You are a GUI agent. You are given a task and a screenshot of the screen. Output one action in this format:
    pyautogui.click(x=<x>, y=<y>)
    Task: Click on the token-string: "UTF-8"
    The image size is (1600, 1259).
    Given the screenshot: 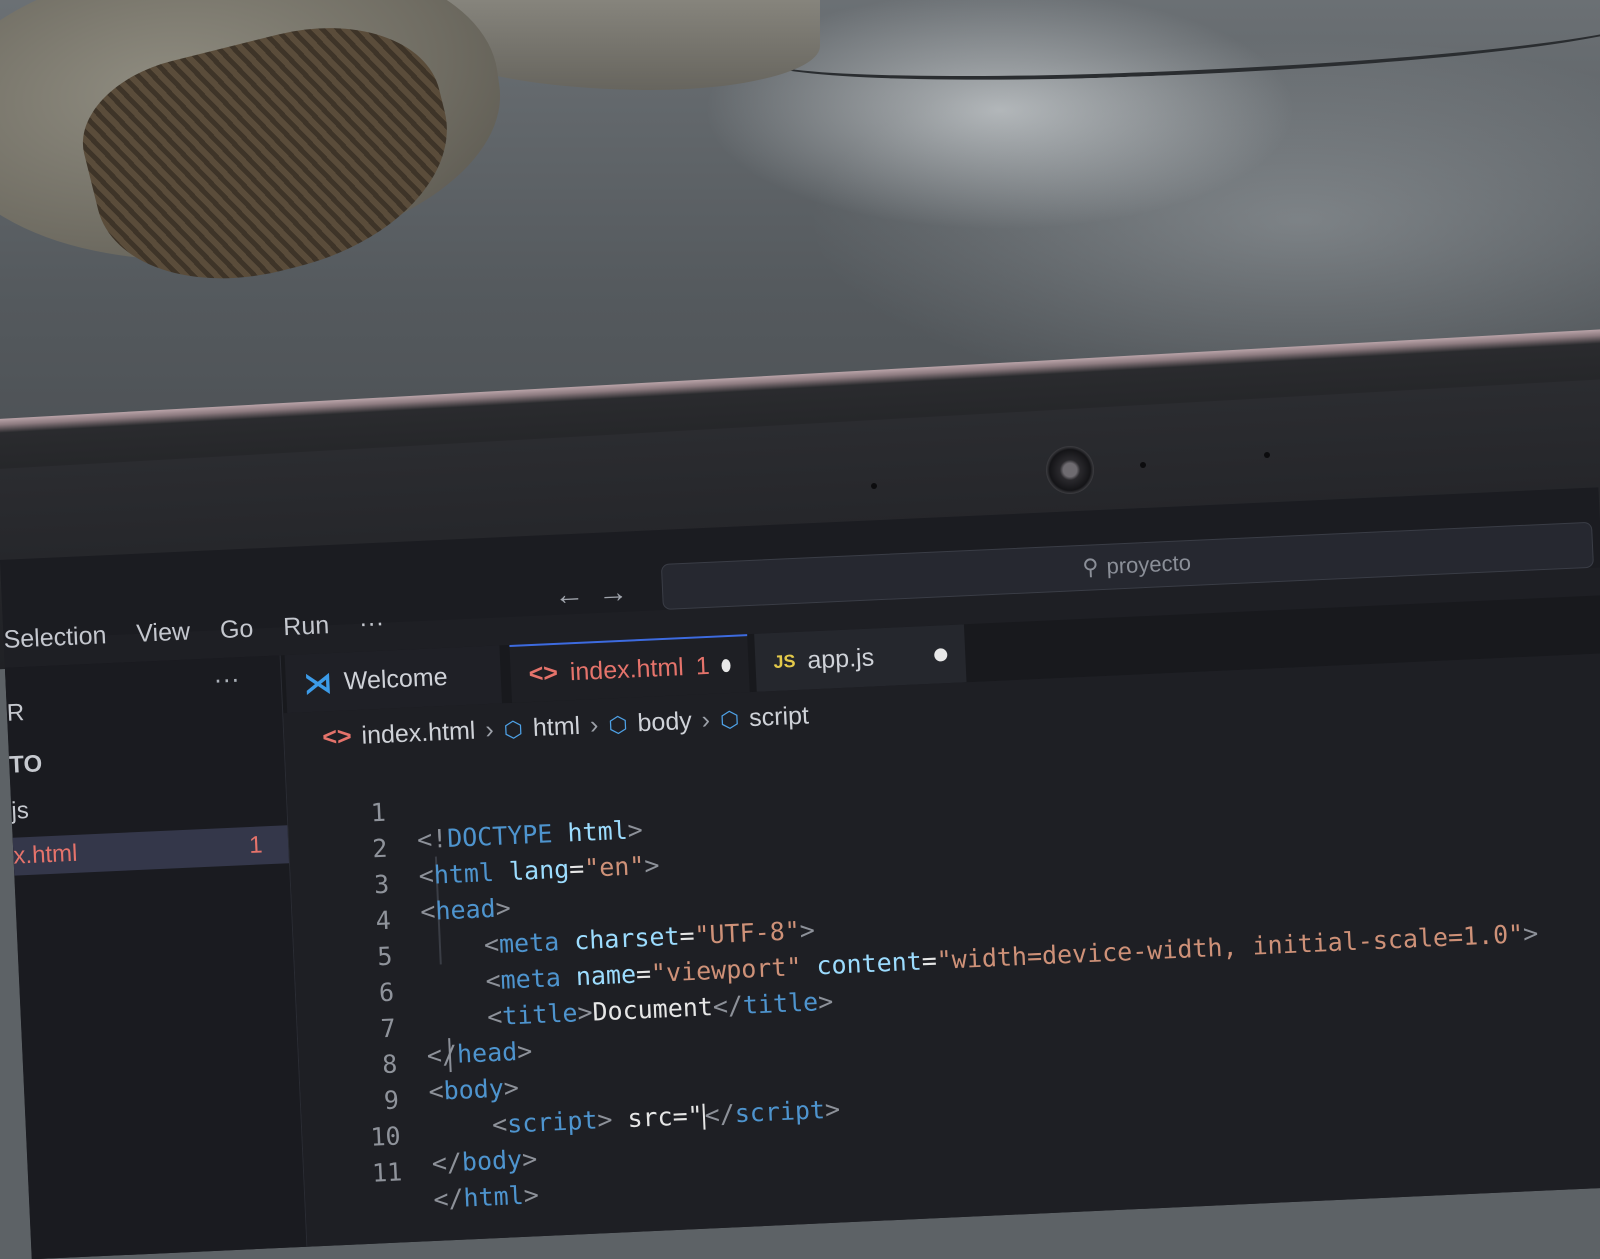 What is the action you would take?
    pyautogui.click(x=747, y=933)
    